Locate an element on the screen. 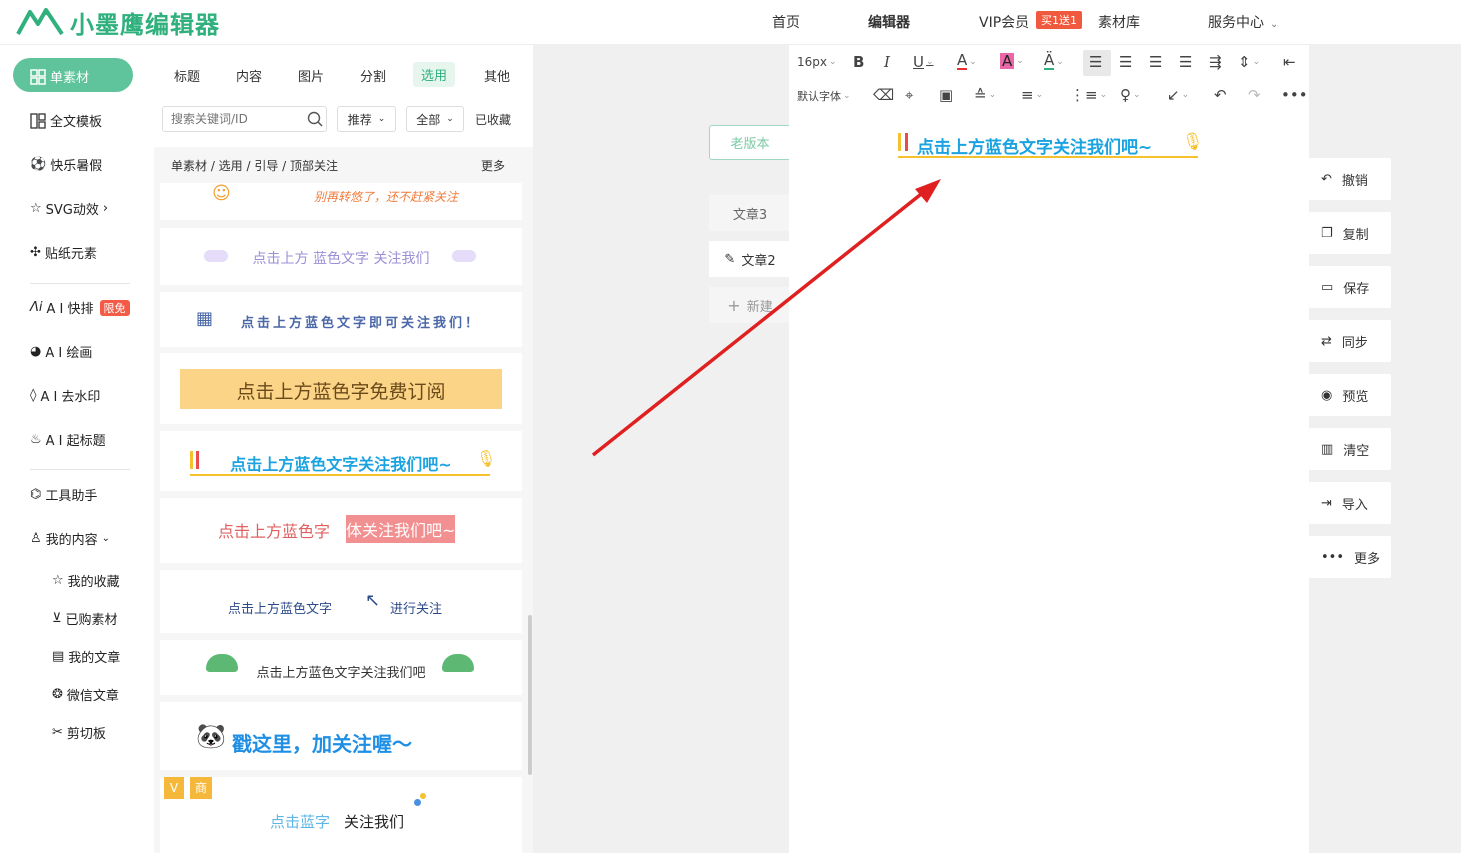  material-tabs is located at coordinates (343, 73).